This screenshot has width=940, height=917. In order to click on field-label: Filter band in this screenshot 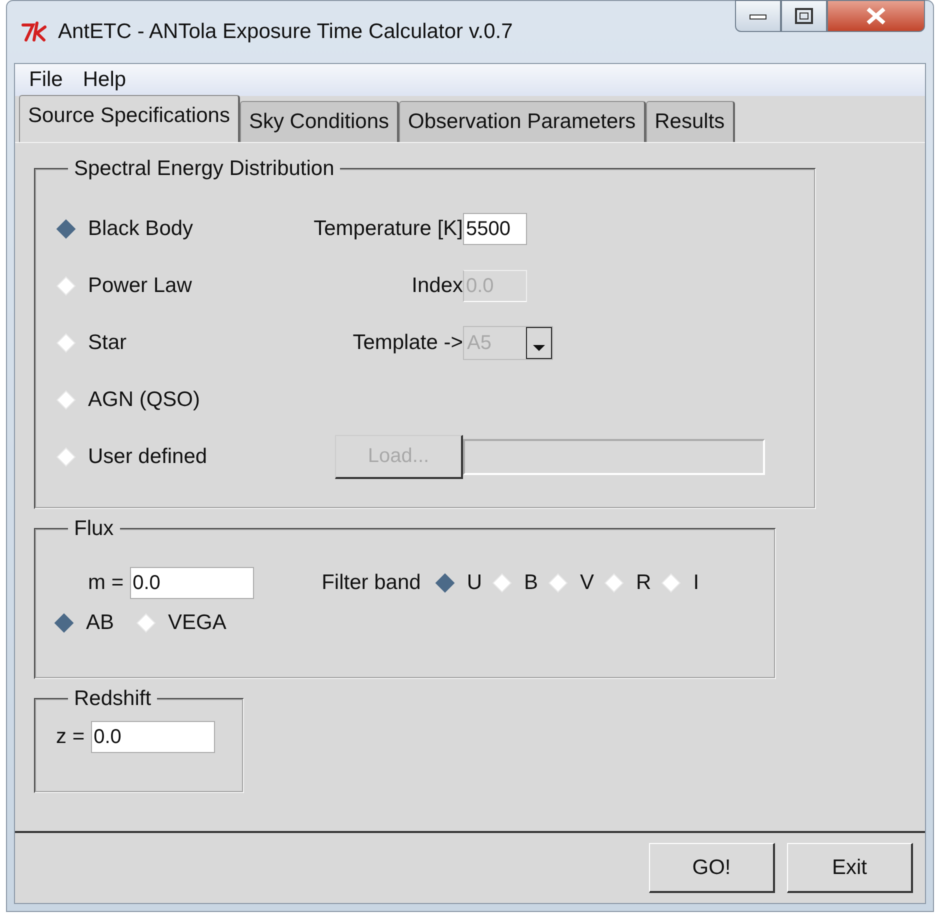, I will do `click(371, 583)`.